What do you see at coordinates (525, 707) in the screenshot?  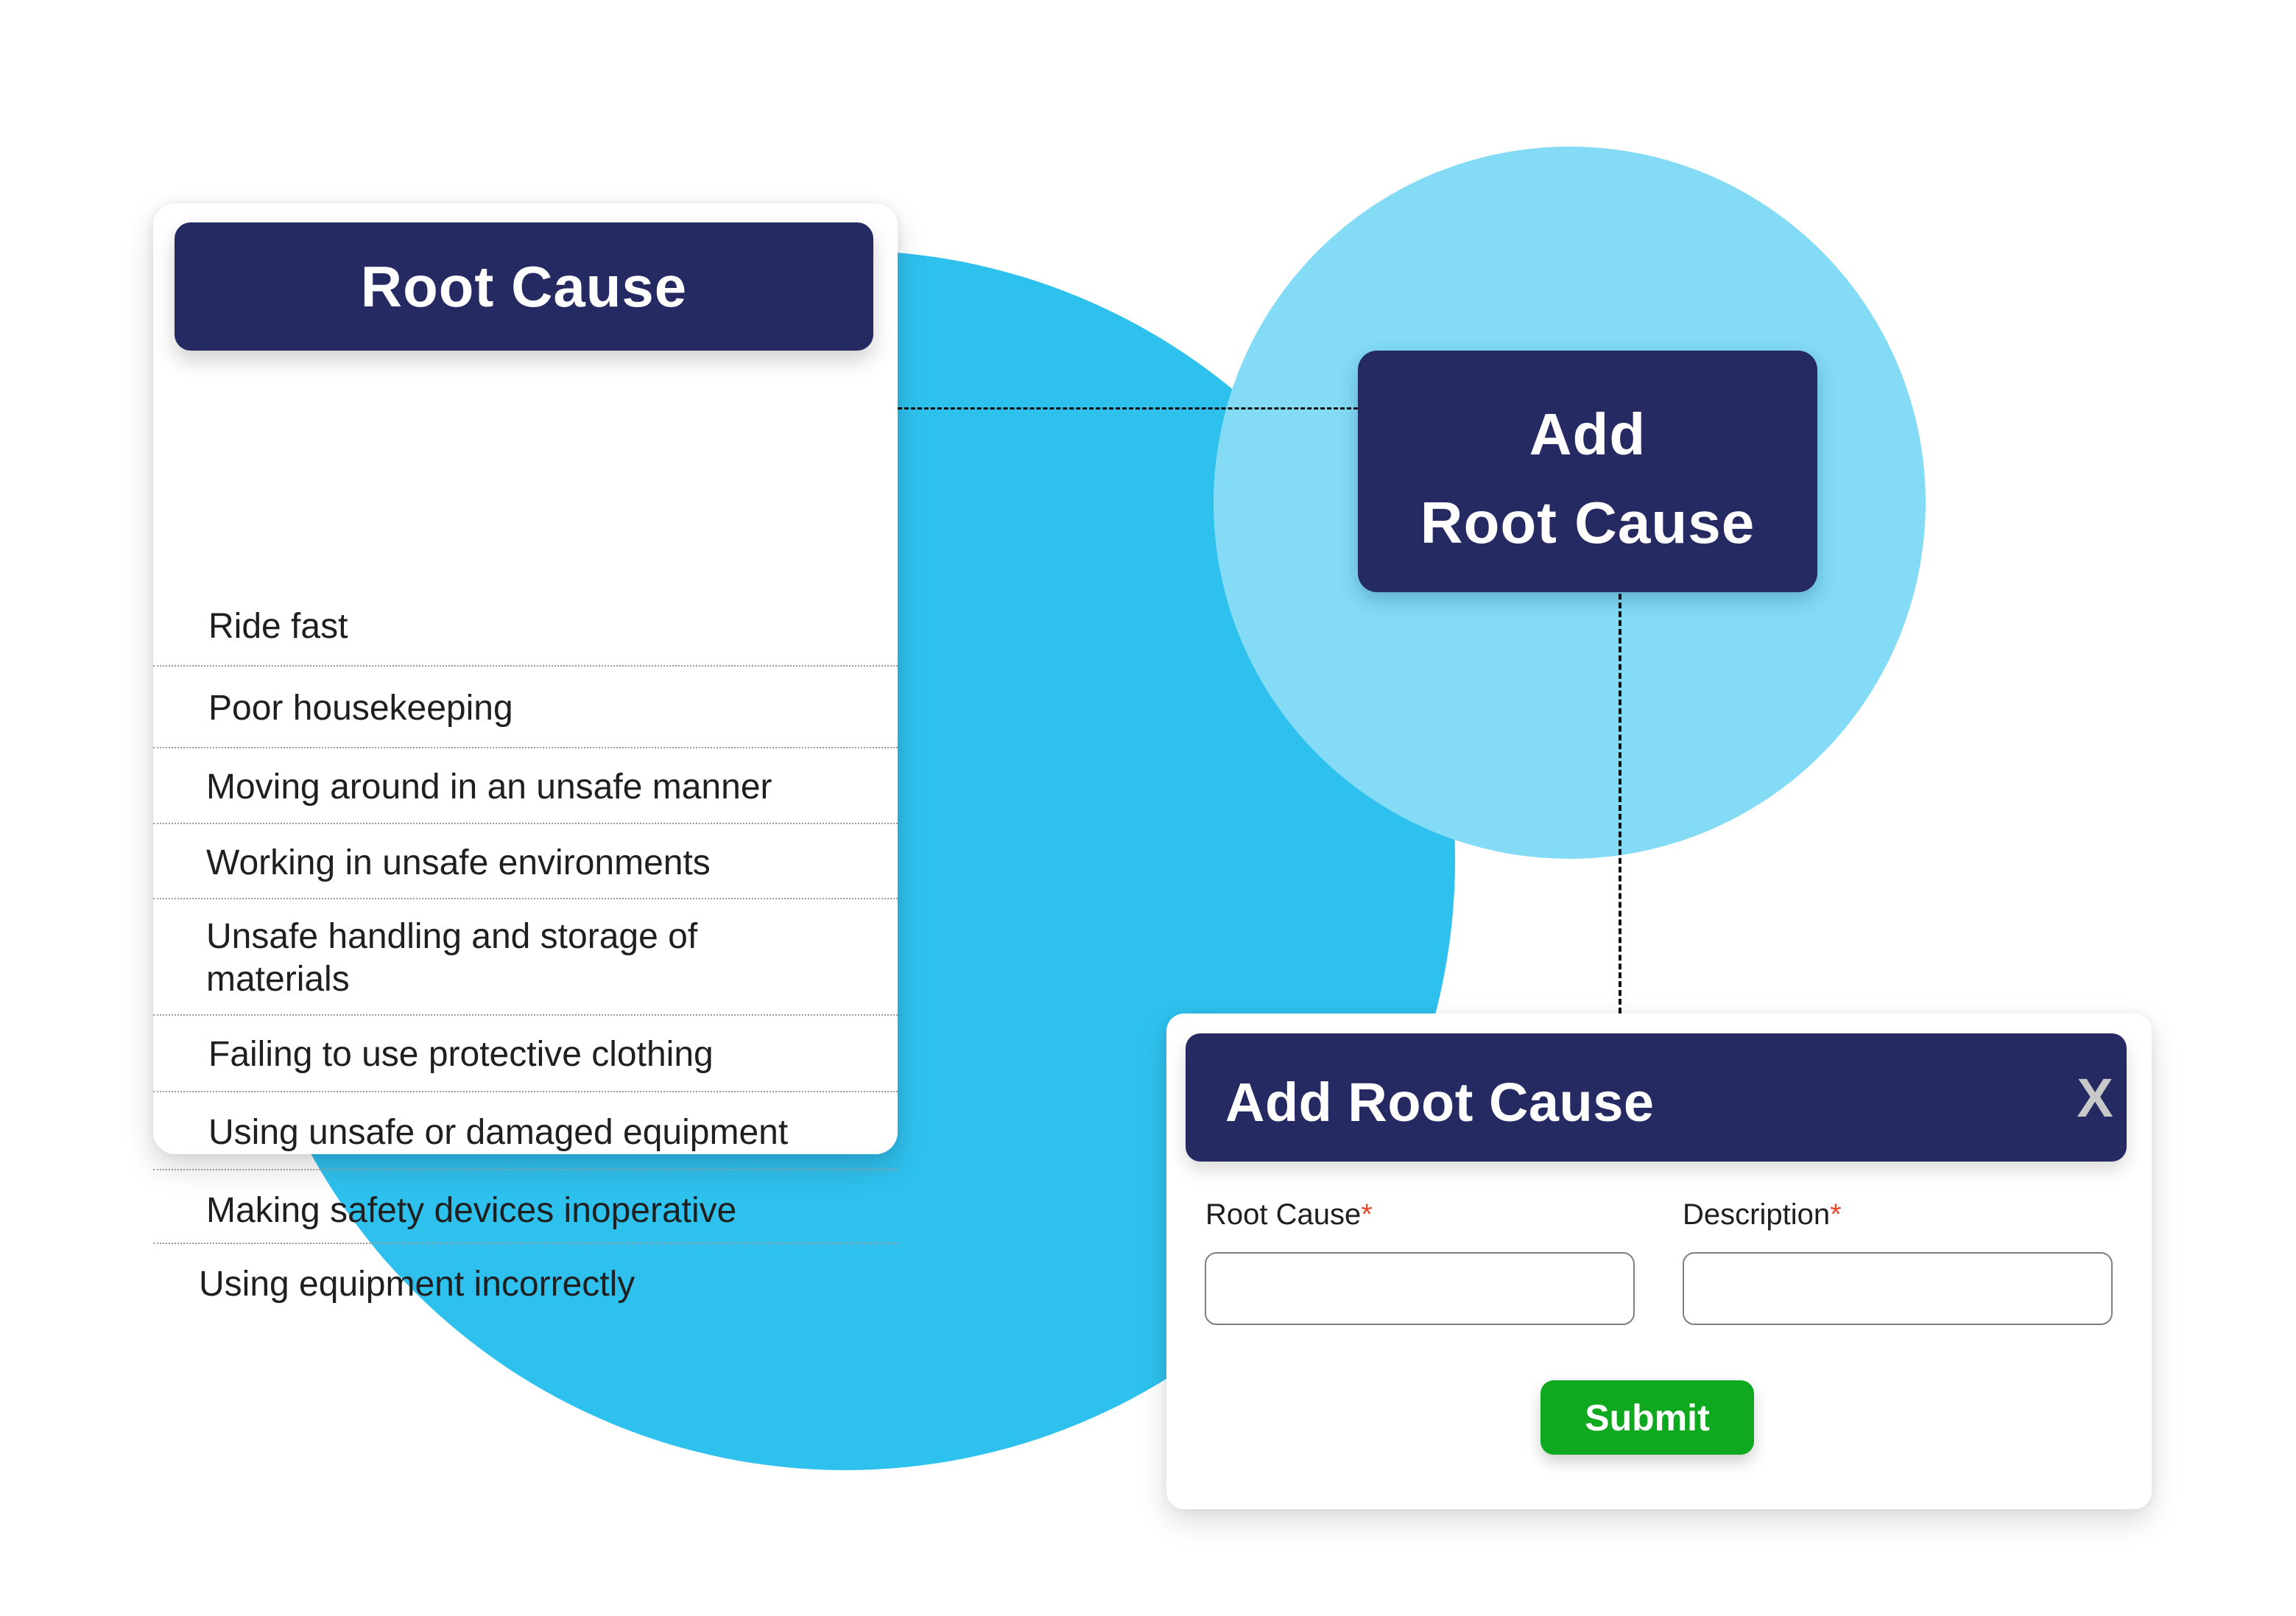 I see `list-item: Poor housekeeping` at bounding box center [525, 707].